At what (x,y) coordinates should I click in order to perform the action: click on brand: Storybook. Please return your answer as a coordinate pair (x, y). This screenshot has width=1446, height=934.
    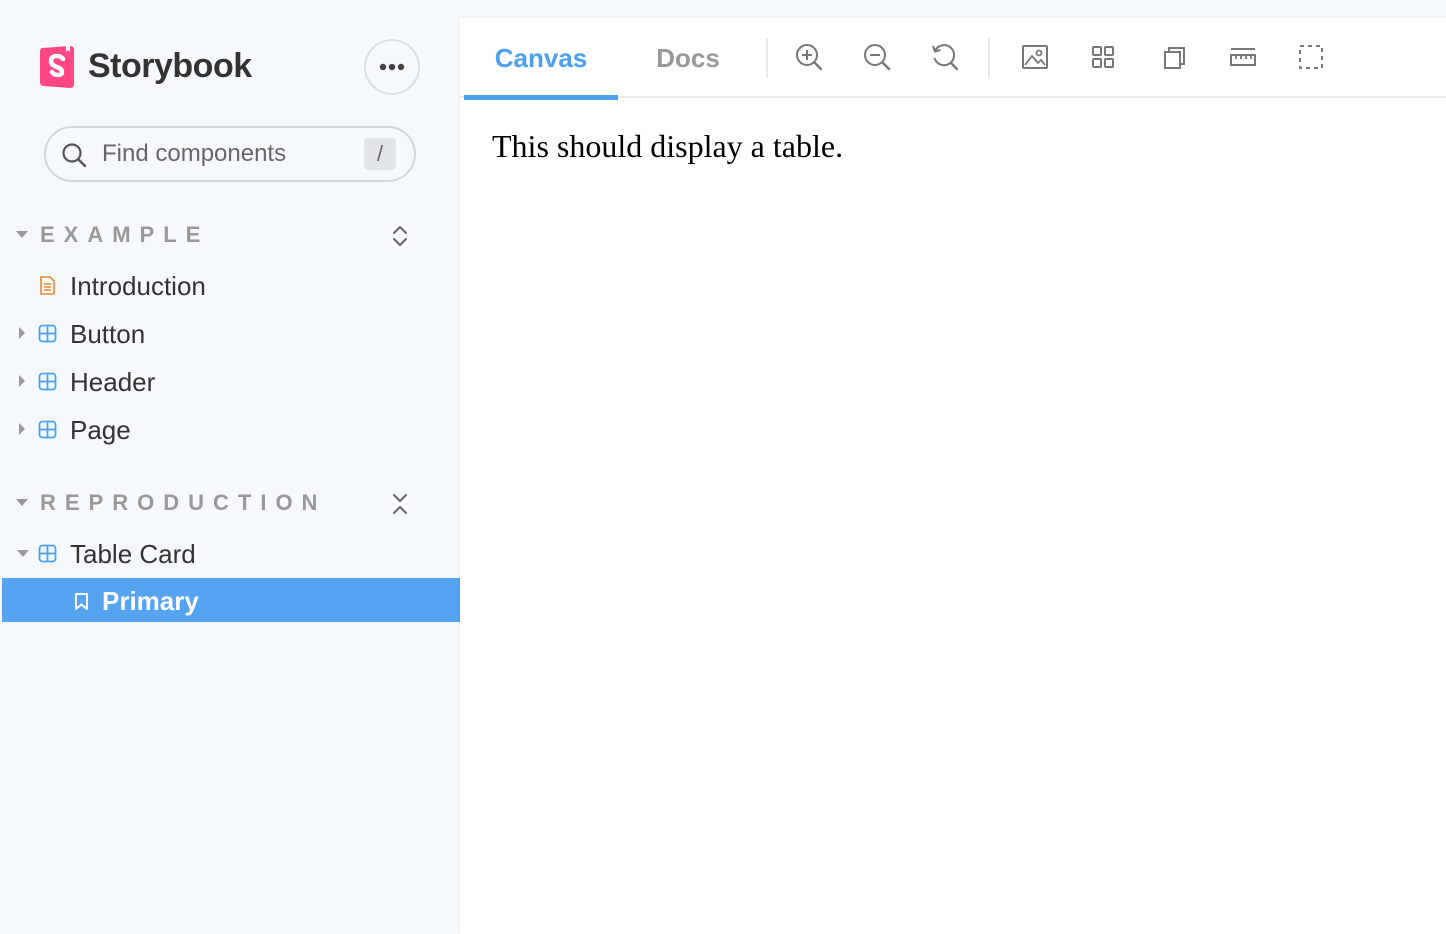
    Looking at the image, I should click on (146, 66).